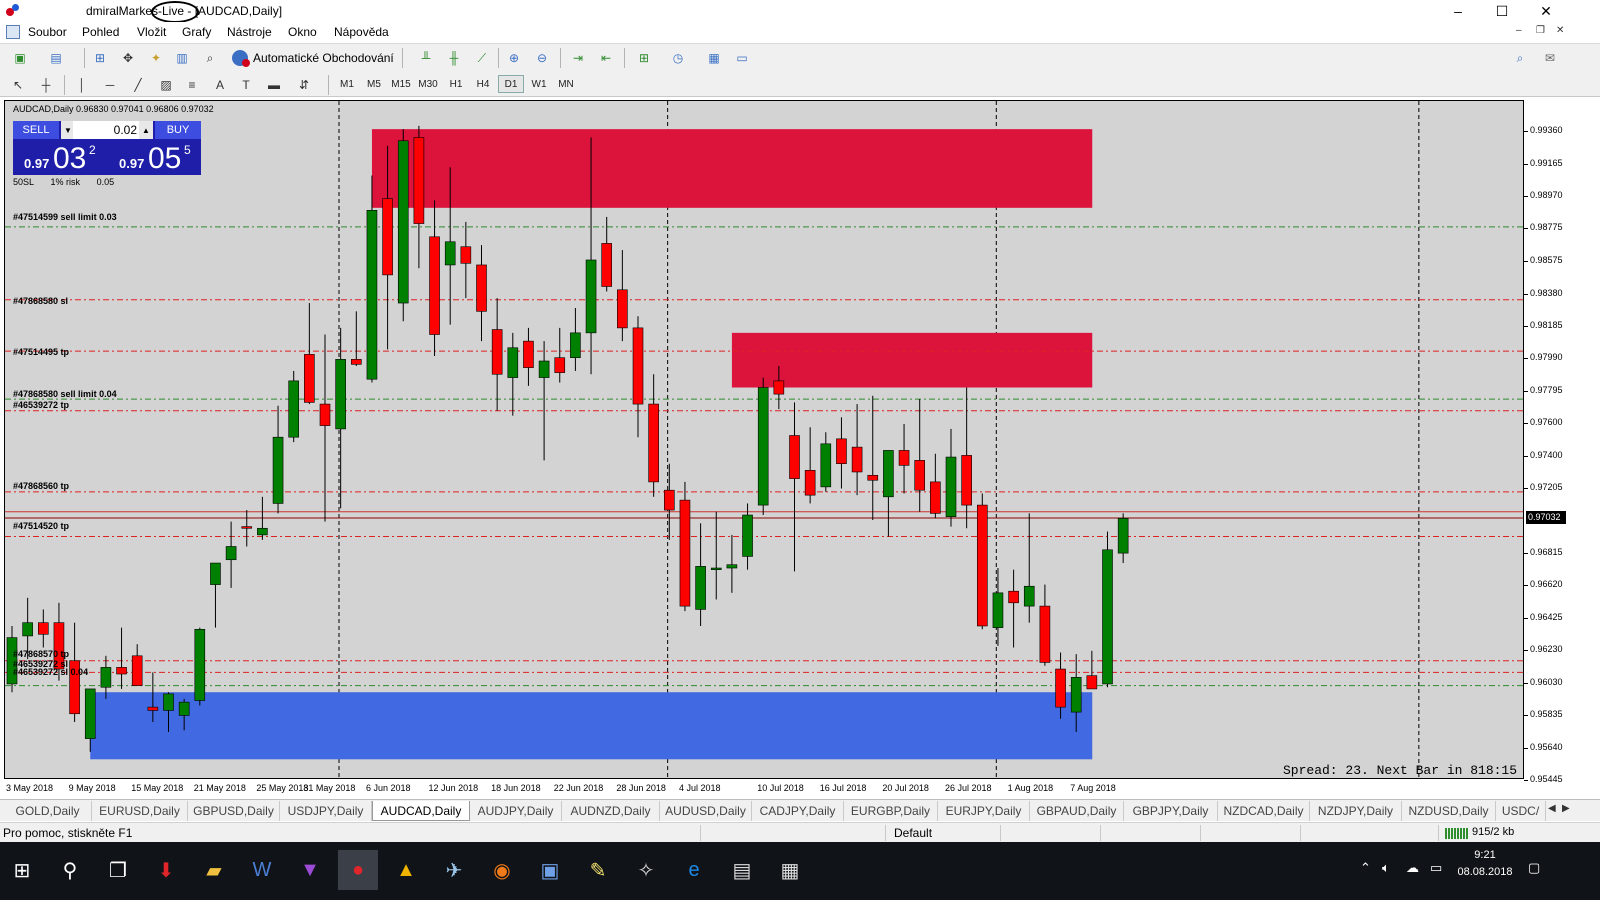 This screenshot has width=1600, height=900. I want to click on menu-vlozit: Vložit, so click(151, 32).